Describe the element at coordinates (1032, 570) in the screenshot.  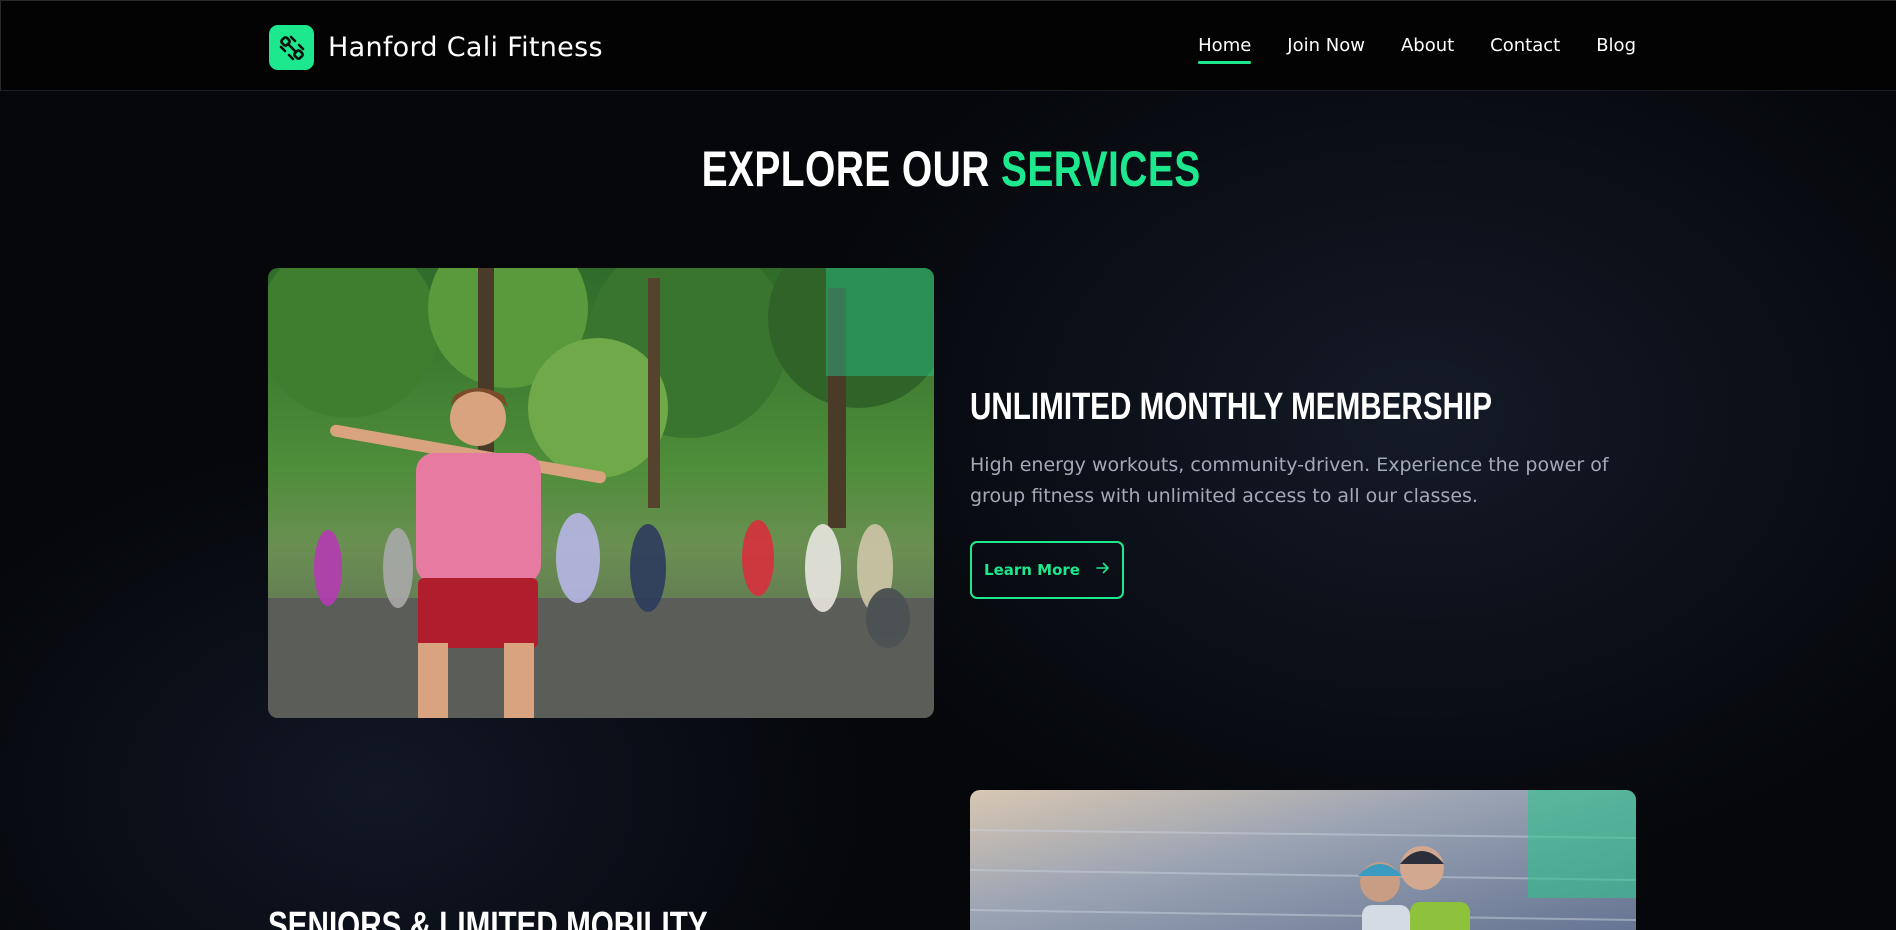
I see `learn-more-label: Learn More` at that location.